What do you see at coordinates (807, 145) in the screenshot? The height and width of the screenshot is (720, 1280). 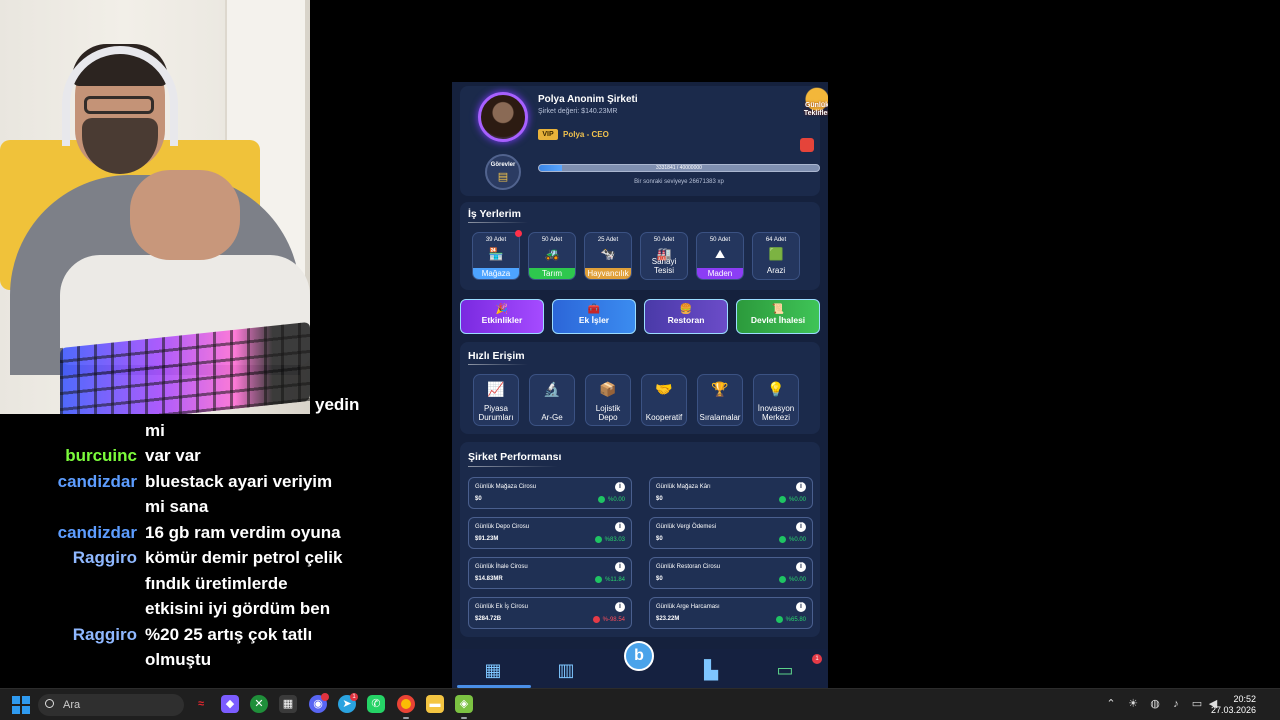 I see `gift-icon` at bounding box center [807, 145].